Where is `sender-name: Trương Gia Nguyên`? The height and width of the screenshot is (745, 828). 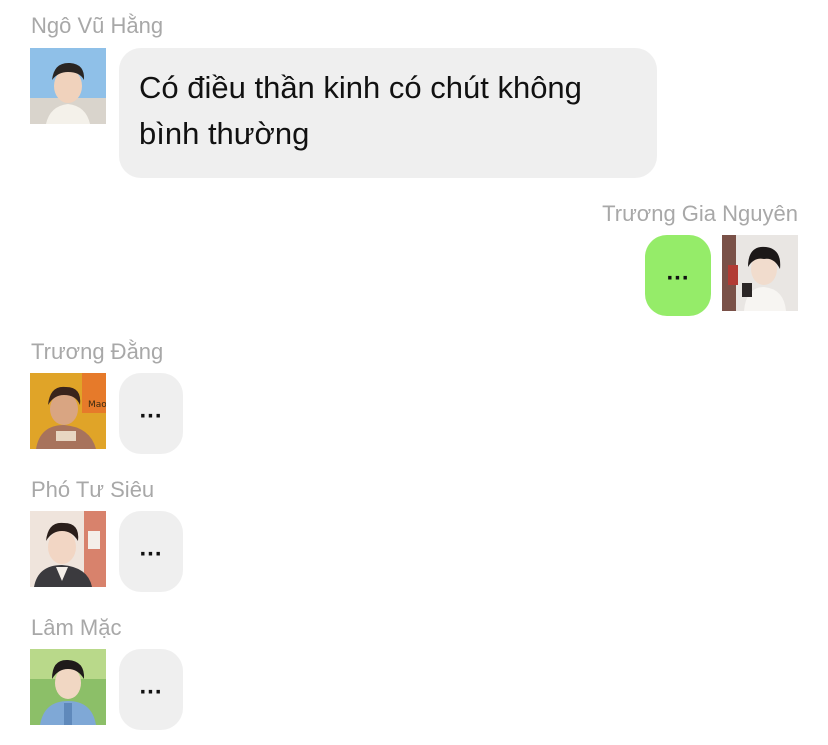
sender-name: Trương Gia Nguyên is located at coordinates (700, 213).